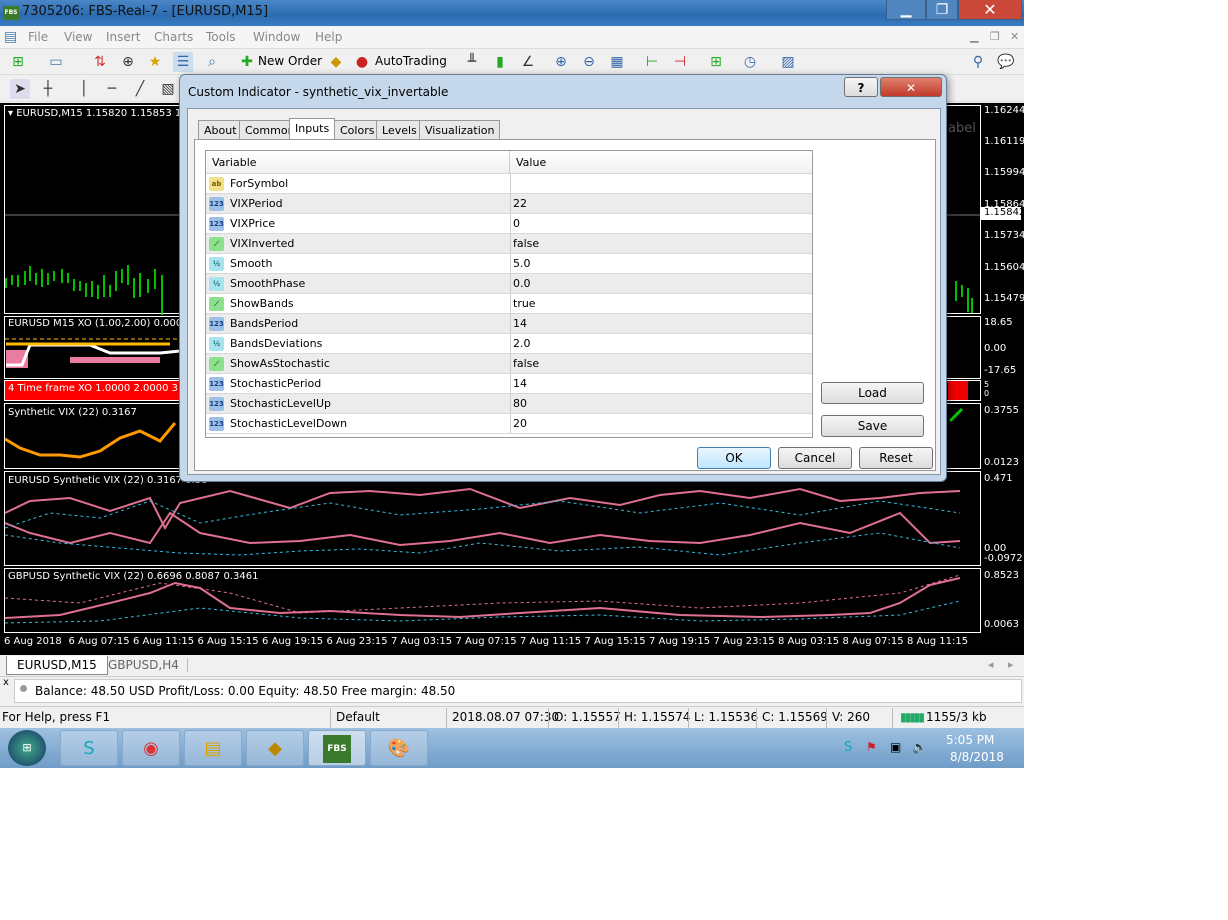  I want to click on network-icon: ▣, so click(895, 747).